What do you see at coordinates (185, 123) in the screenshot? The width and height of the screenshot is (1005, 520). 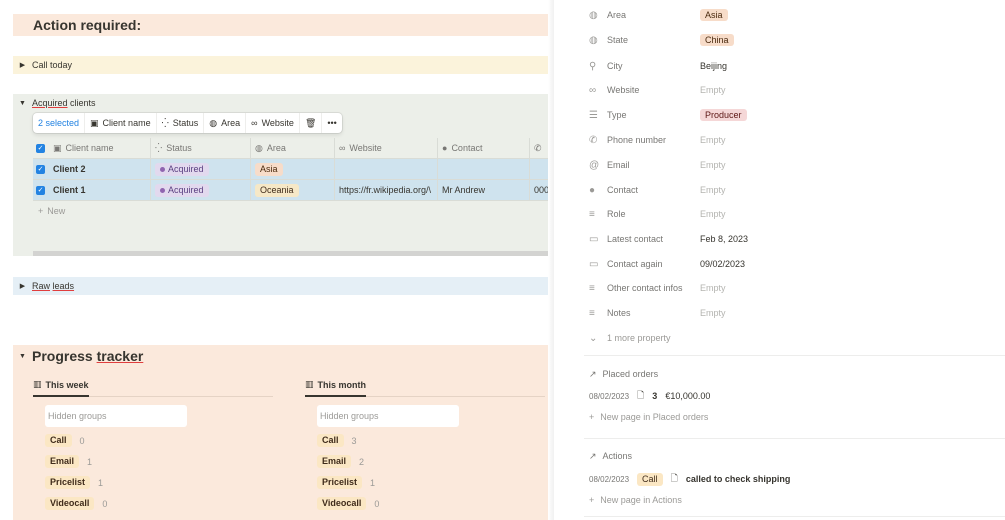 I see `status-label: Status` at bounding box center [185, 123].